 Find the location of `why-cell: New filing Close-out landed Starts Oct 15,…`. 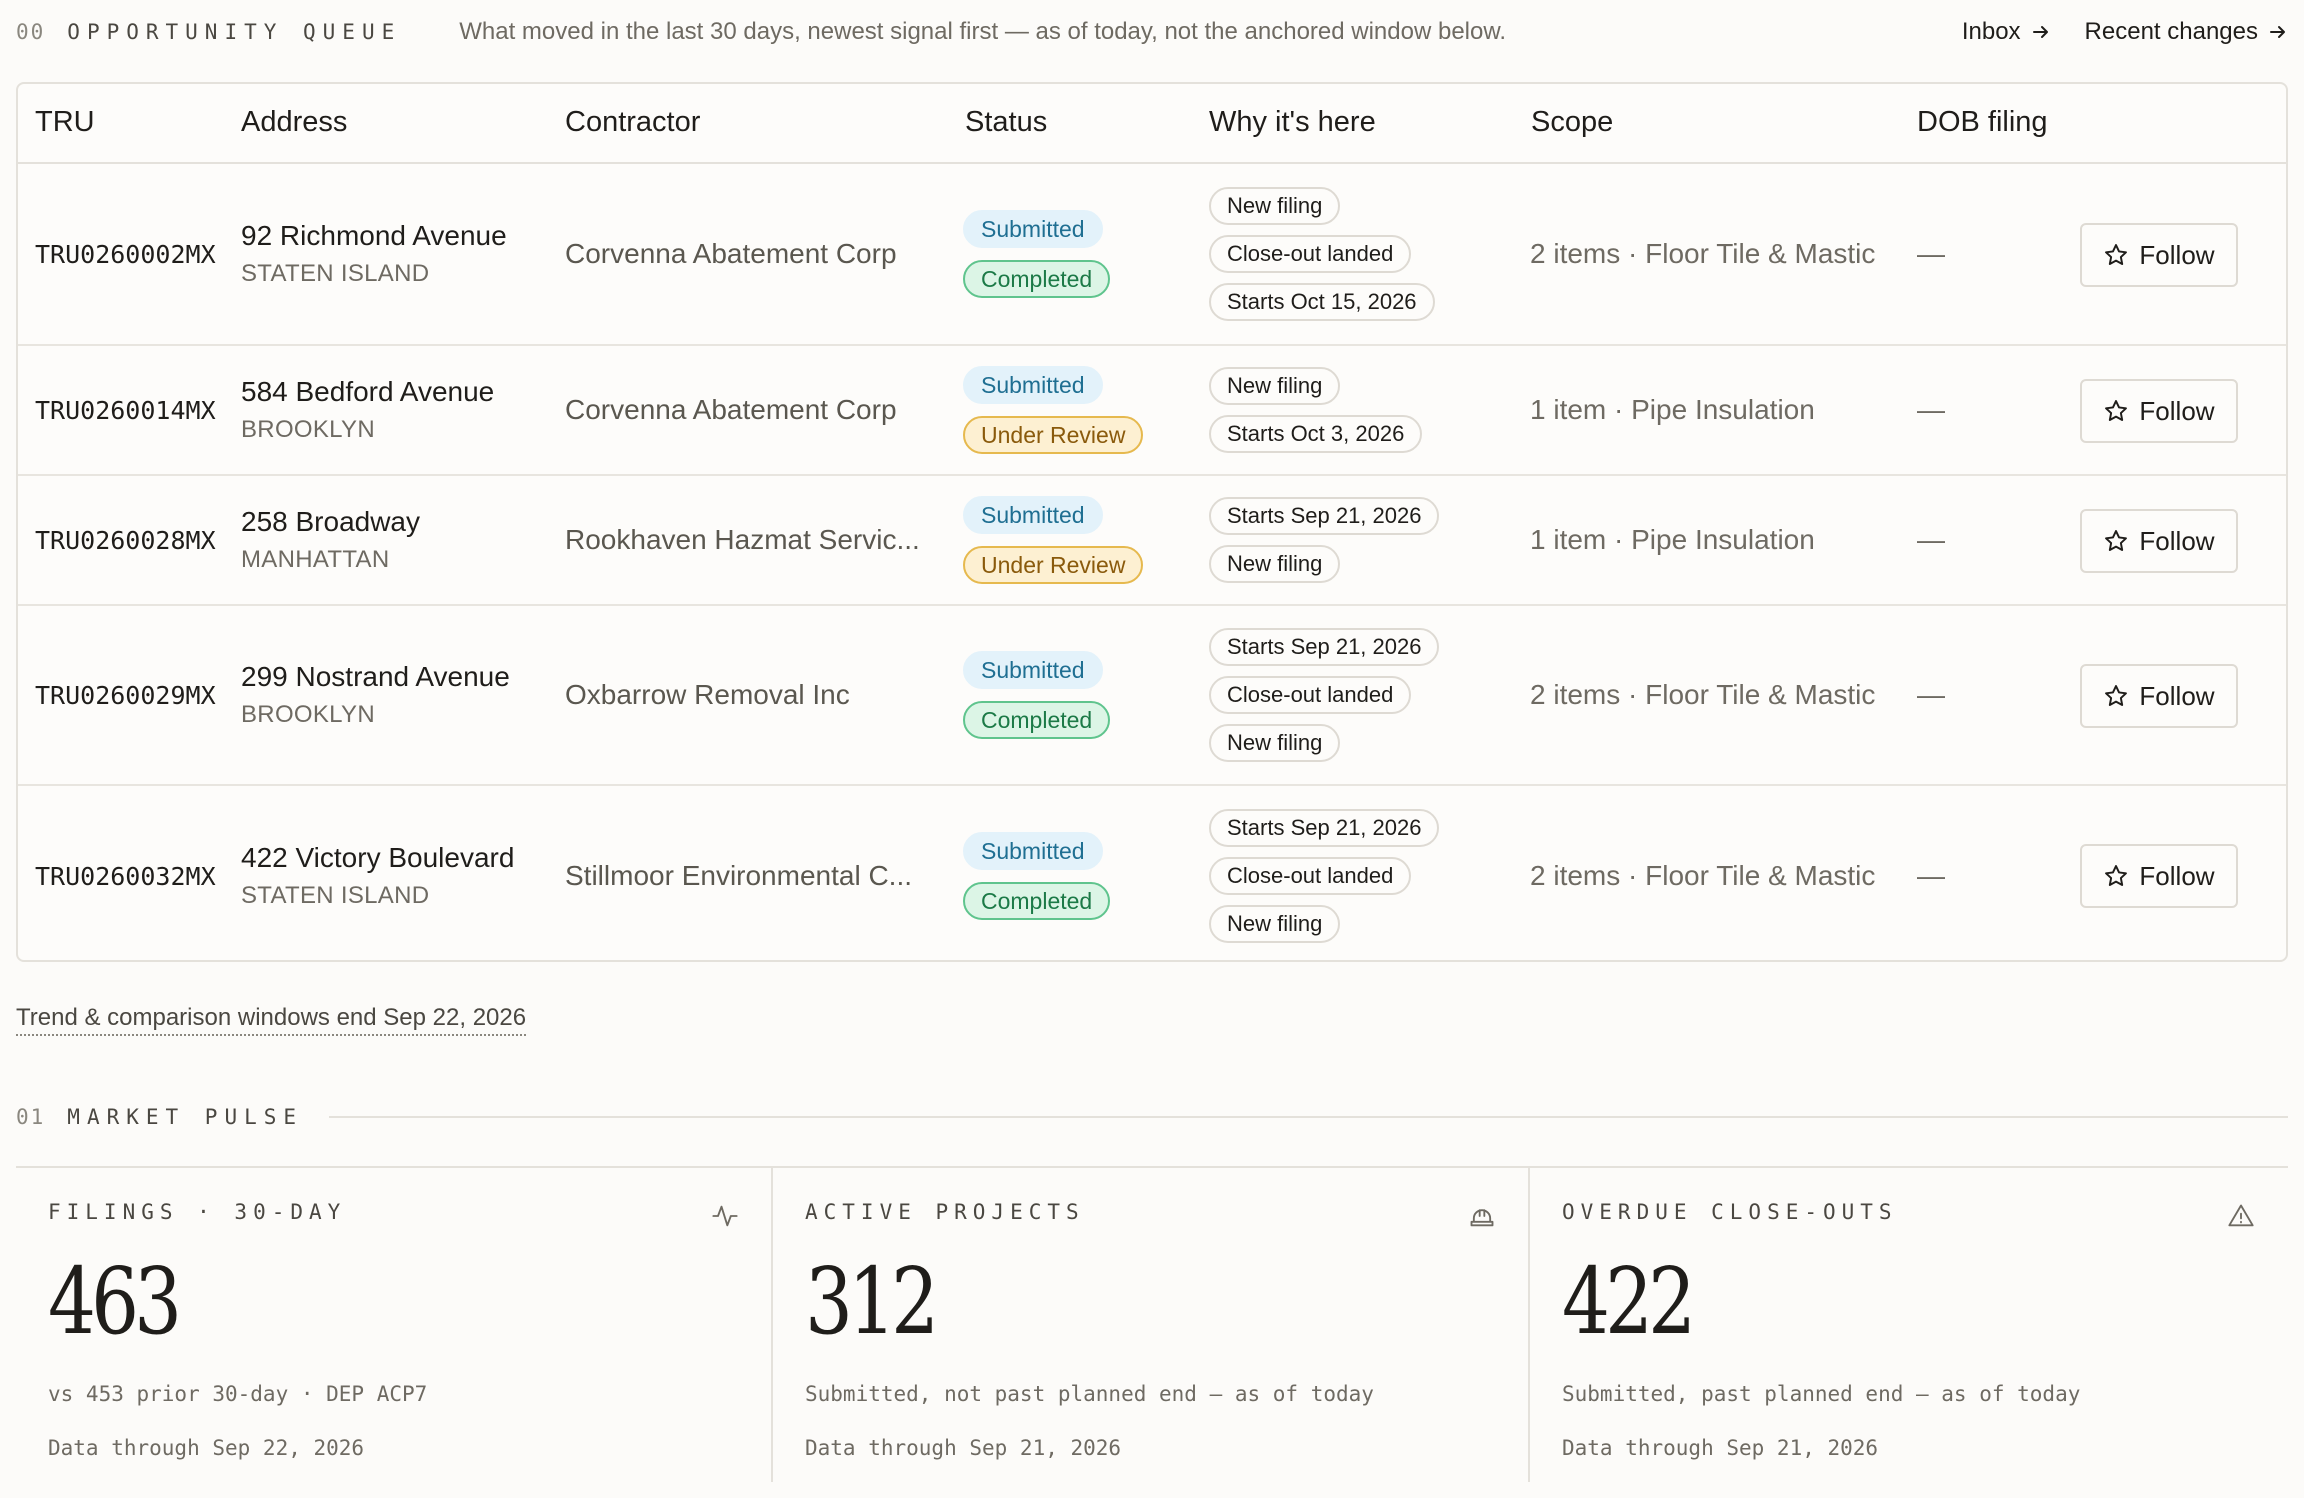

why-cell: New filing Close-out landed Starts Oct 15,… is located at coordinates (1322, 254).